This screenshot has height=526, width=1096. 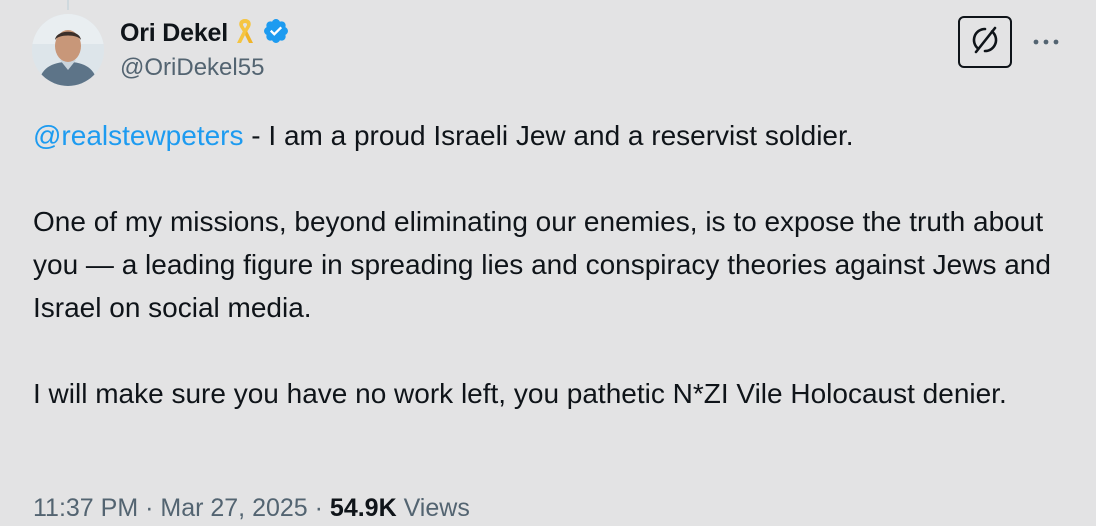 I want to click on avatar-image, so click(x=68, y=50).